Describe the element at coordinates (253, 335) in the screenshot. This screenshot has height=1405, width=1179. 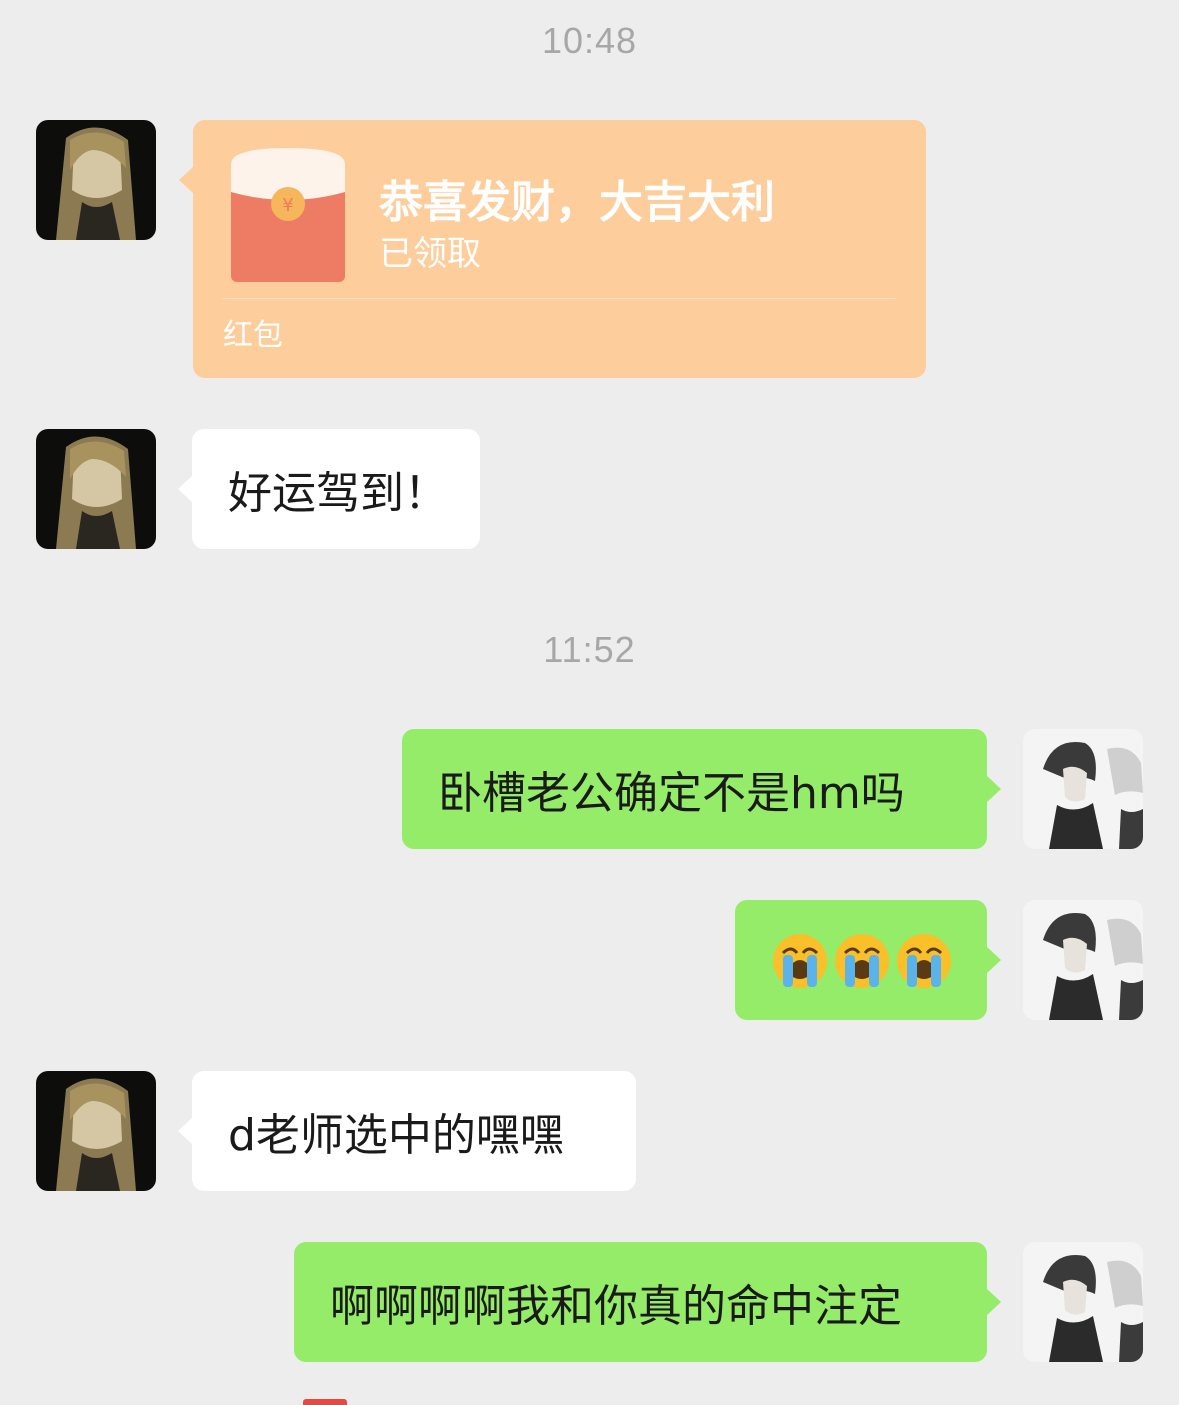
I see `red-packet-label: 红包` at that location.